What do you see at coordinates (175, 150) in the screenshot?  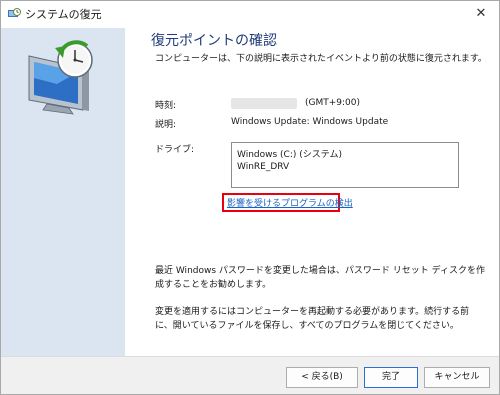 I see `drives-label: ドライブ:` at bounding box center [175, 150].